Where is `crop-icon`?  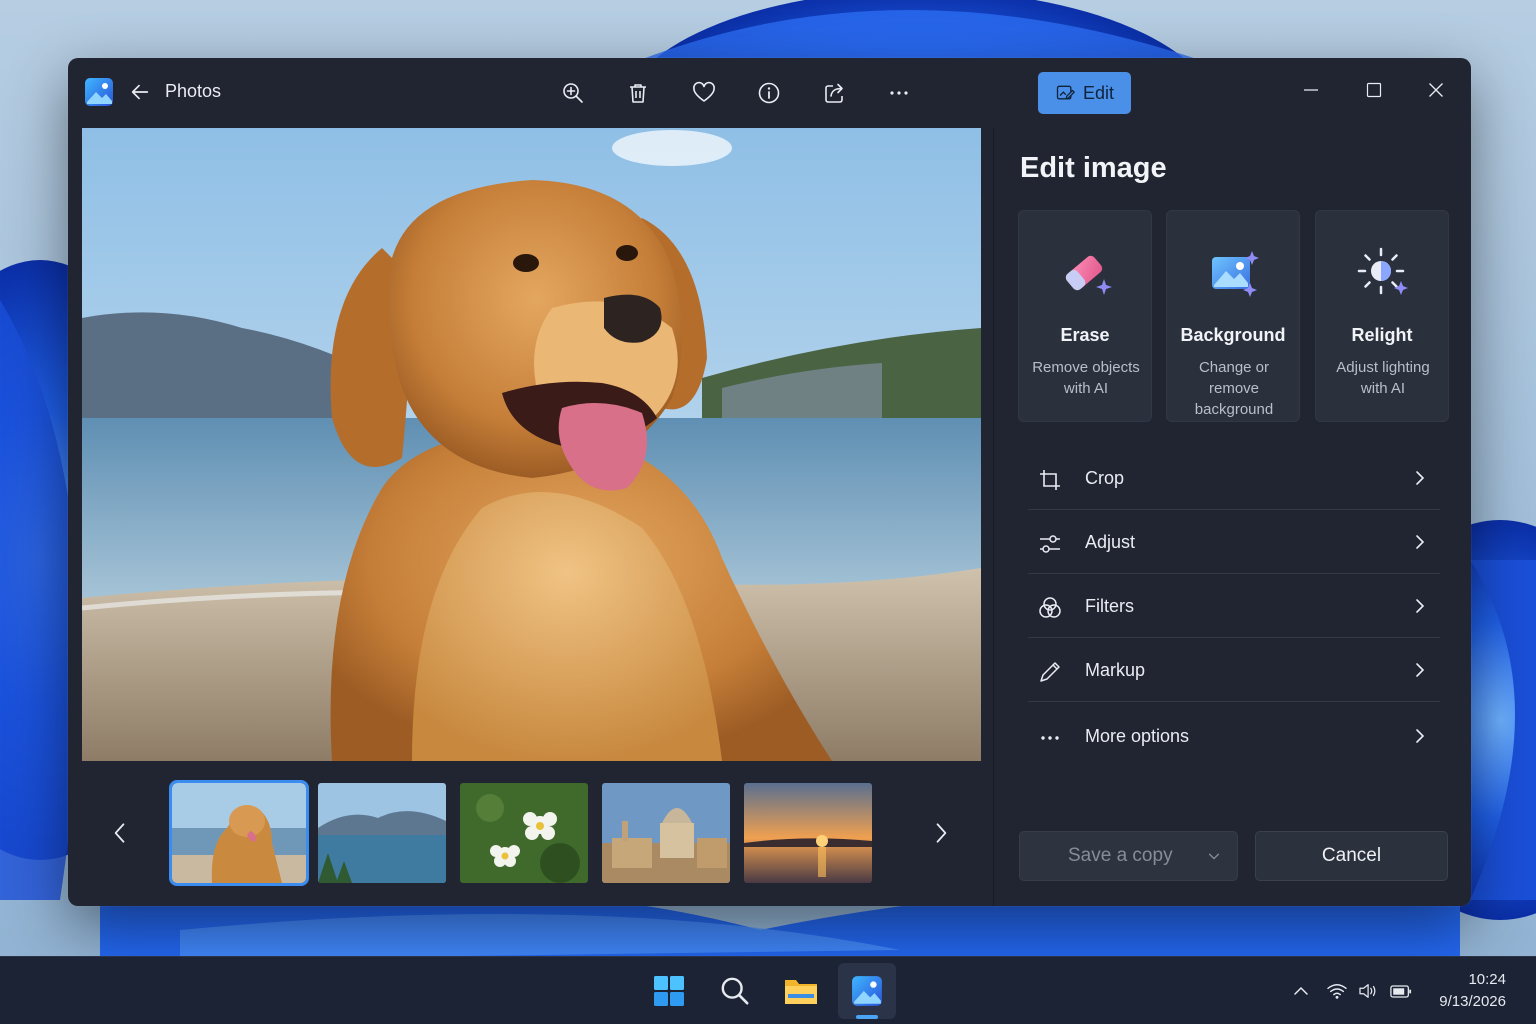 crop-icon is located at coordinates (1050, 480).